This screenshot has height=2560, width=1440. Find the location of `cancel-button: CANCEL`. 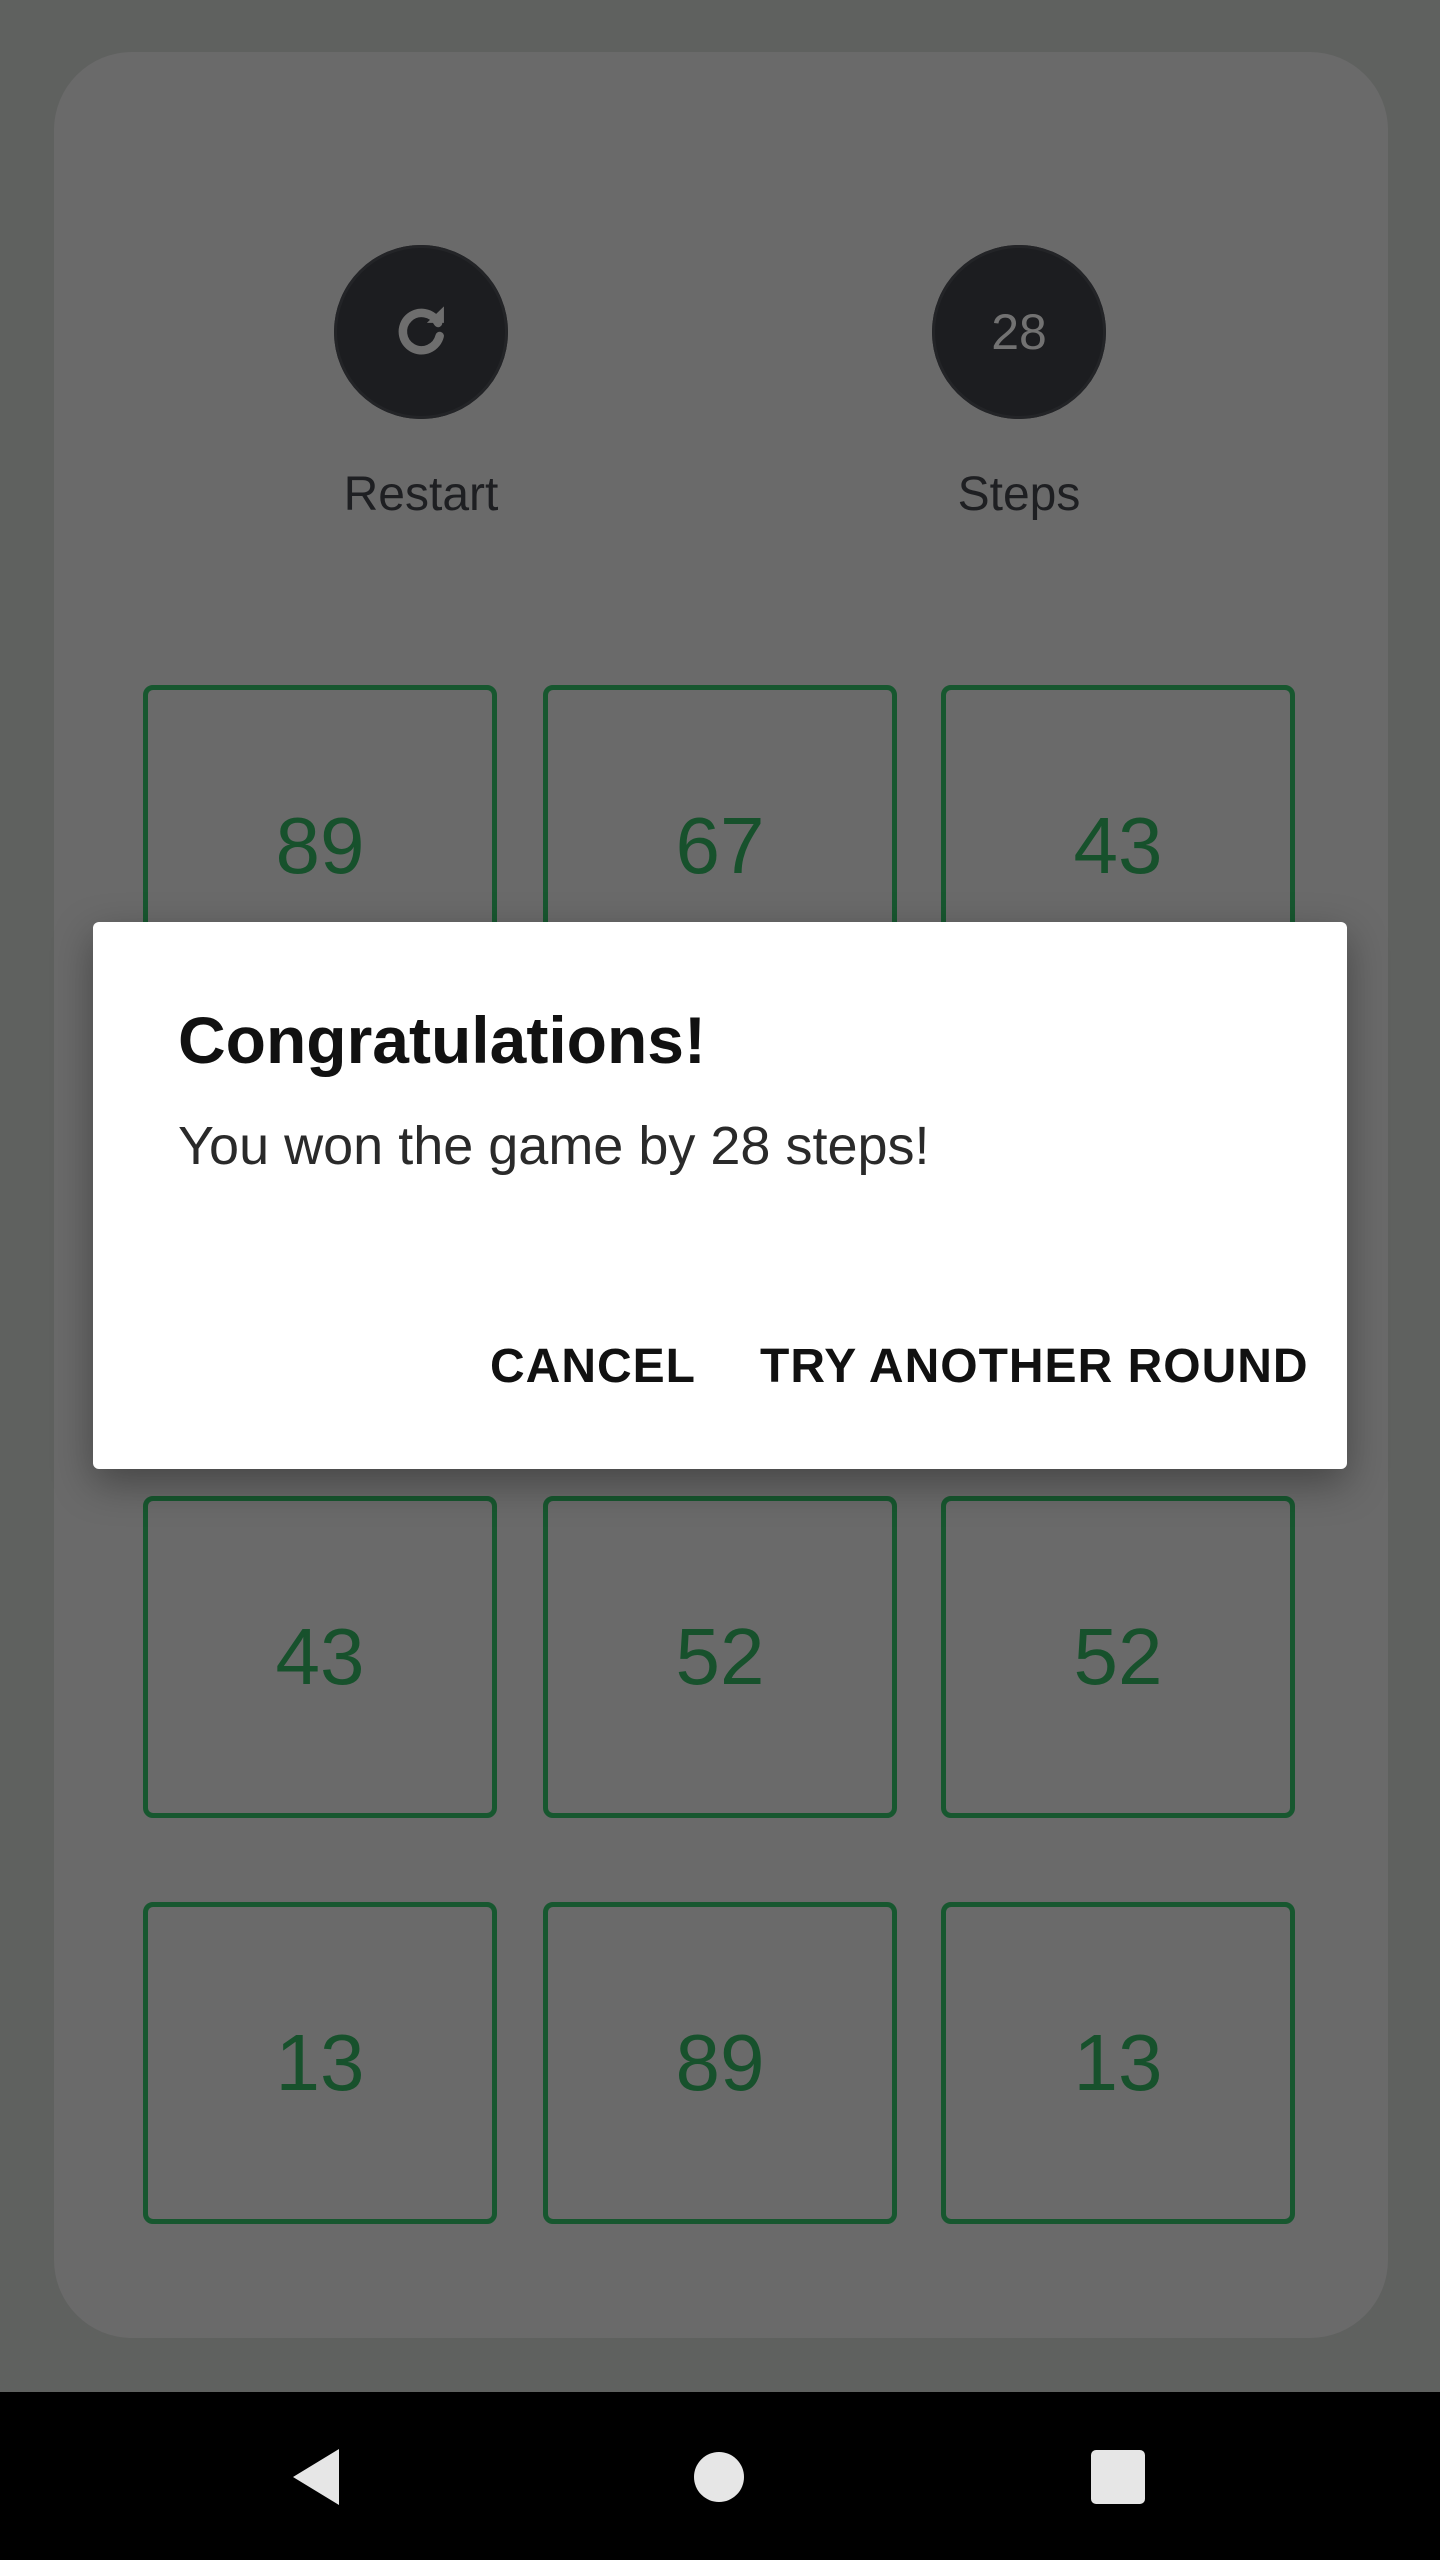

cancel-button: CANCEL is located at coordinates (593, 1367).